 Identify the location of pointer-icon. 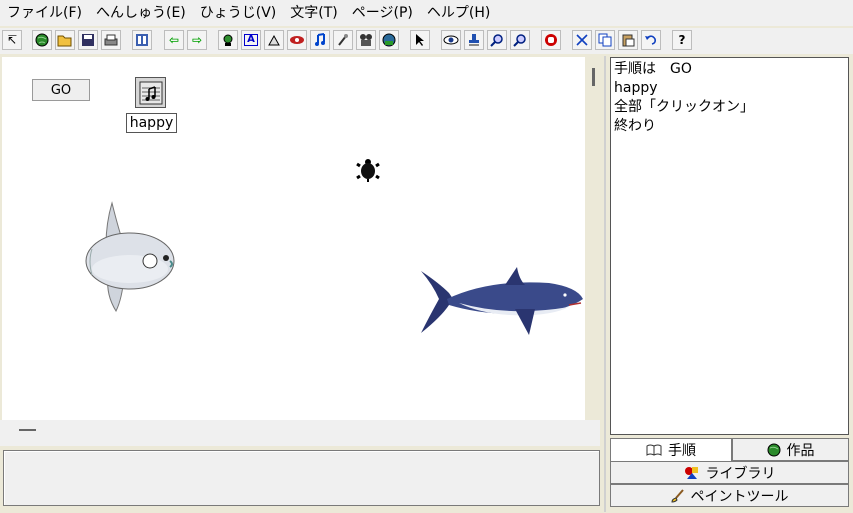
(420, 40).